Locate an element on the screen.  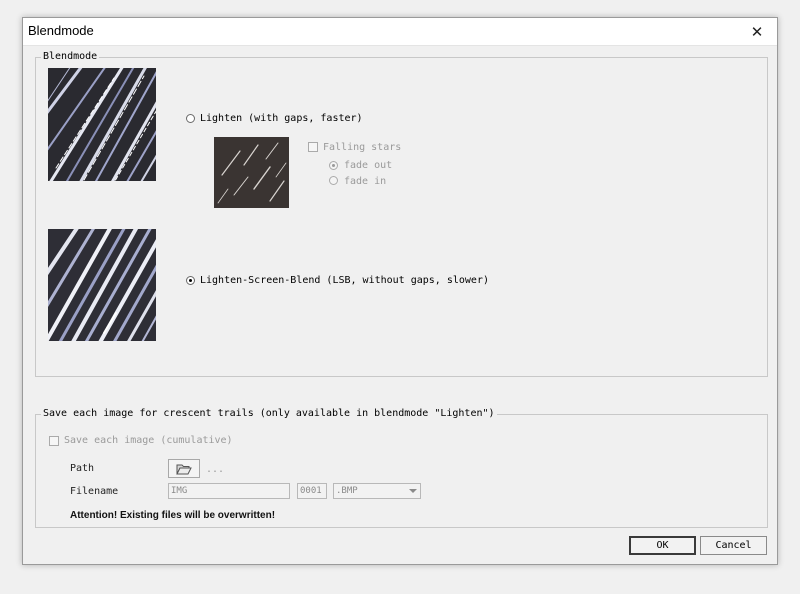
falling-stars-checkbox is located at coordinates (313, 147).